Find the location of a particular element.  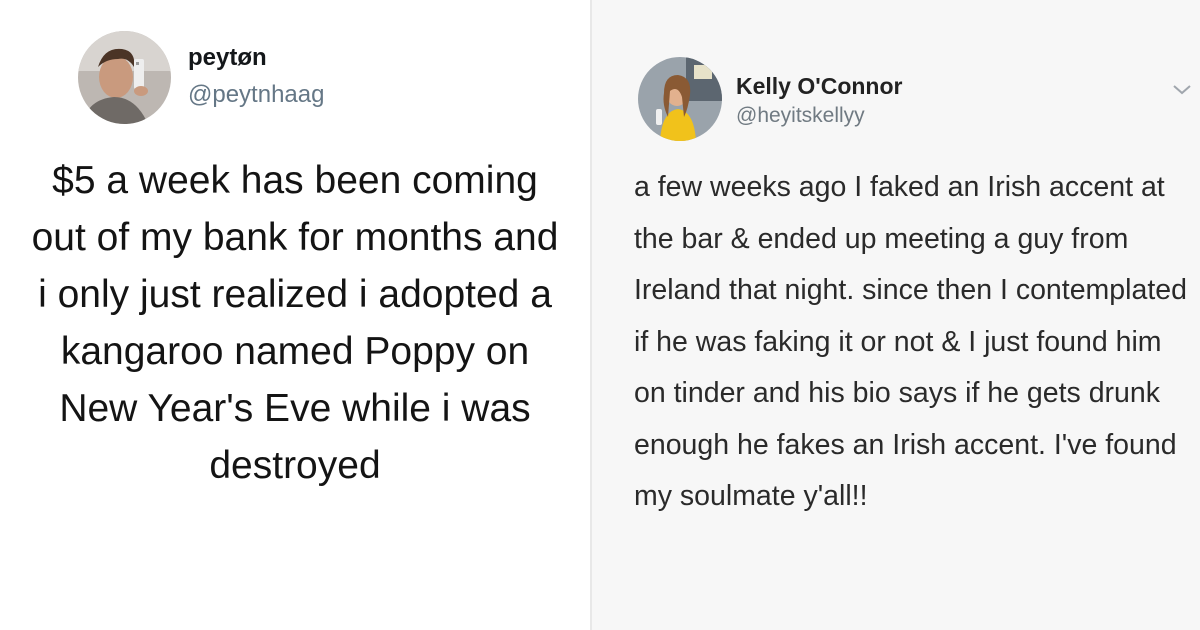

user-handle: @peytnhaag is located at coordinates (256, 95).